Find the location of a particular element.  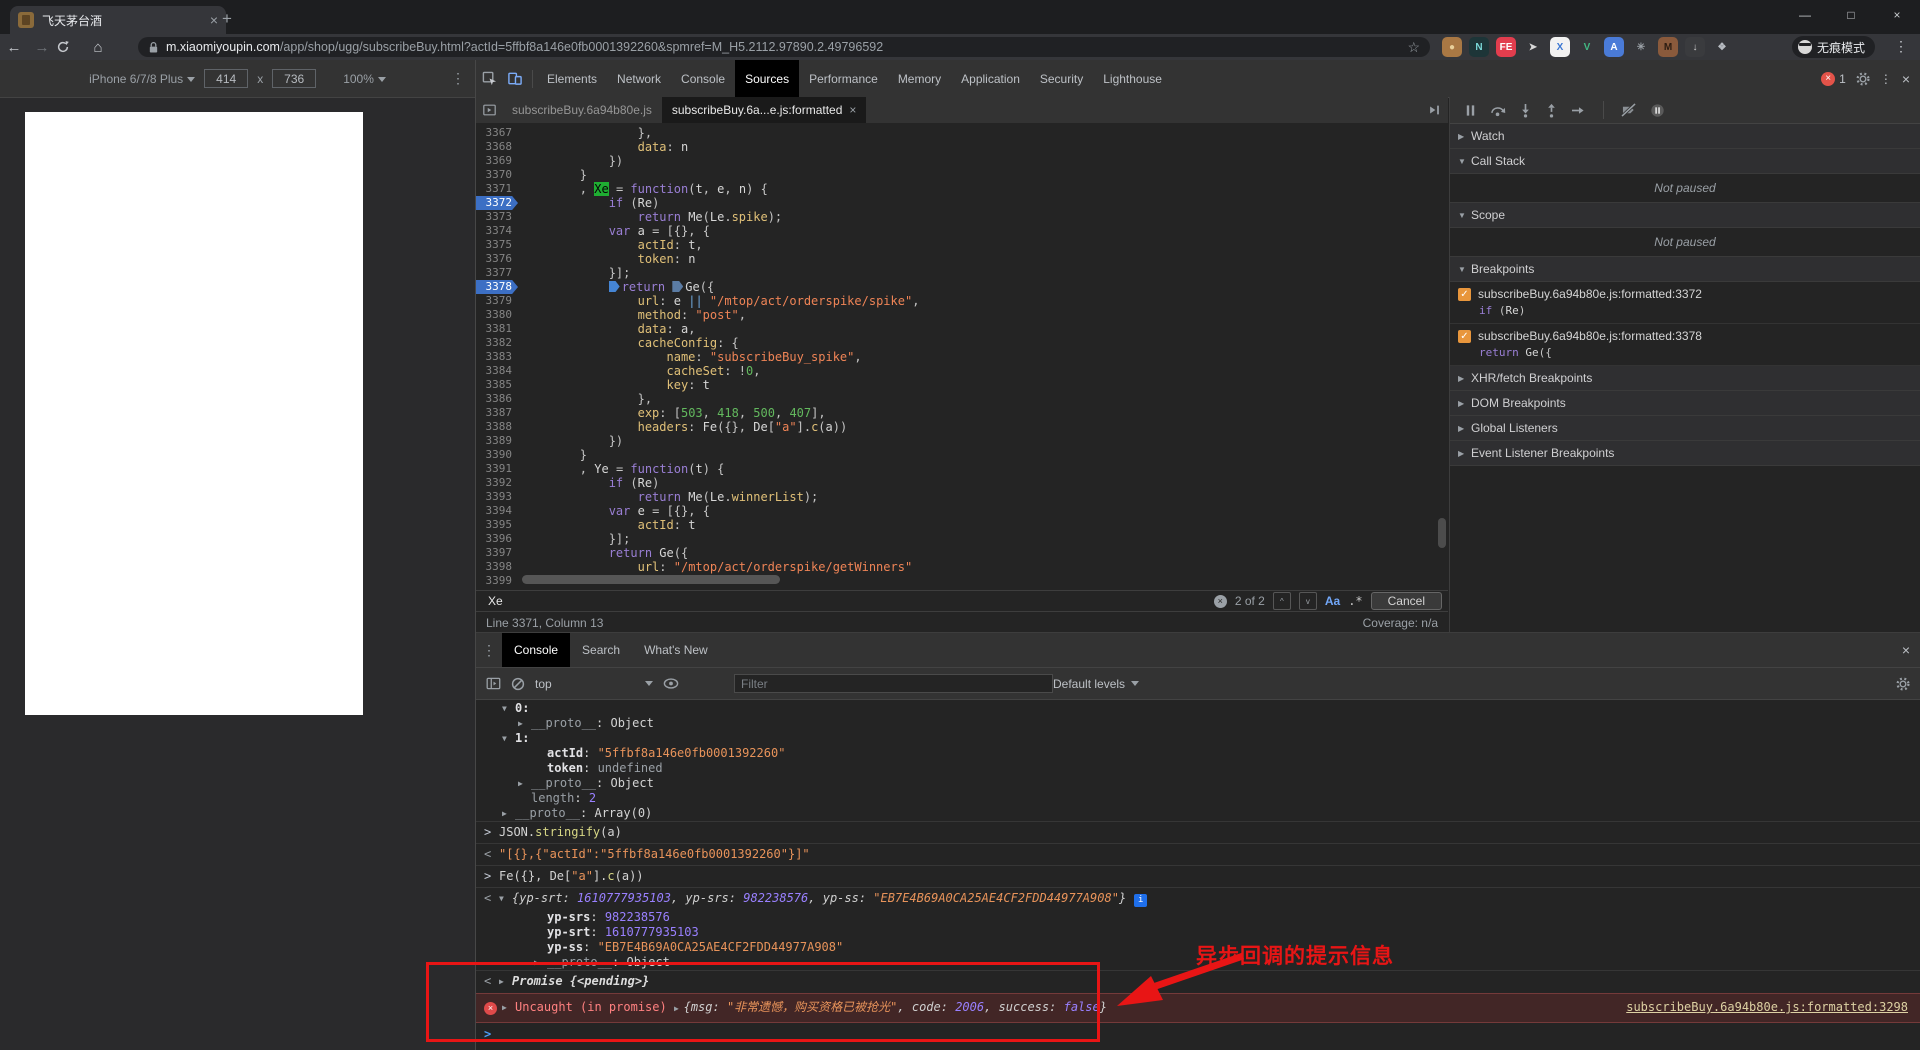

line-number: 3399 is located at coordinates (497, 581).